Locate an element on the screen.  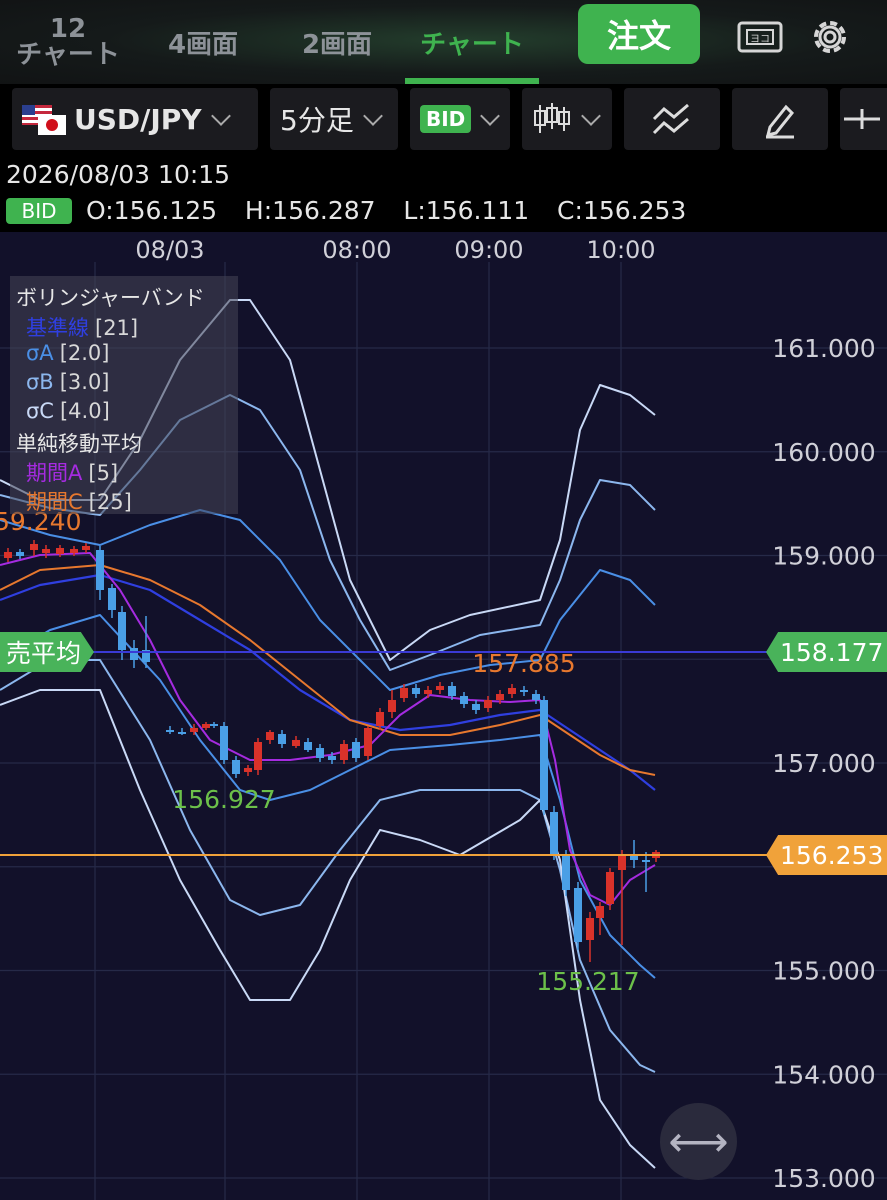
bb-basis-param: [21] is located at coordinates (117, 328).